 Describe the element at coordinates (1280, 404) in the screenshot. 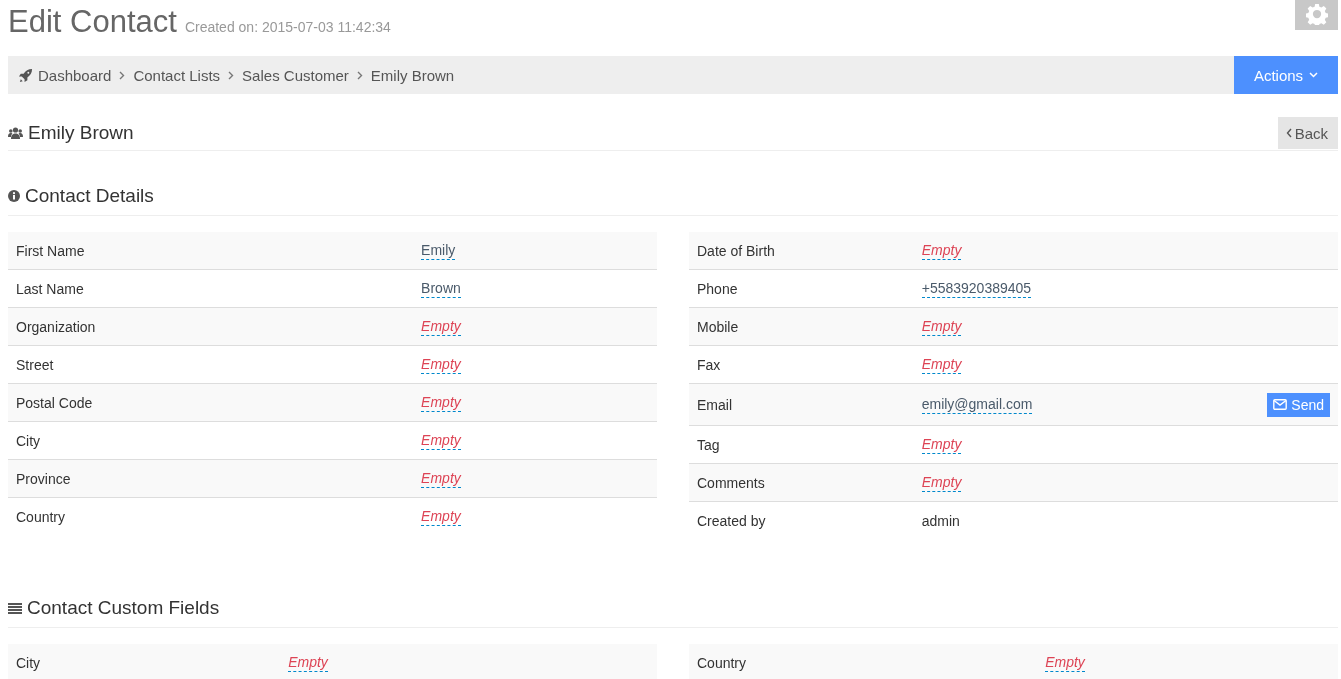

I see `envelope-icon` at that location.